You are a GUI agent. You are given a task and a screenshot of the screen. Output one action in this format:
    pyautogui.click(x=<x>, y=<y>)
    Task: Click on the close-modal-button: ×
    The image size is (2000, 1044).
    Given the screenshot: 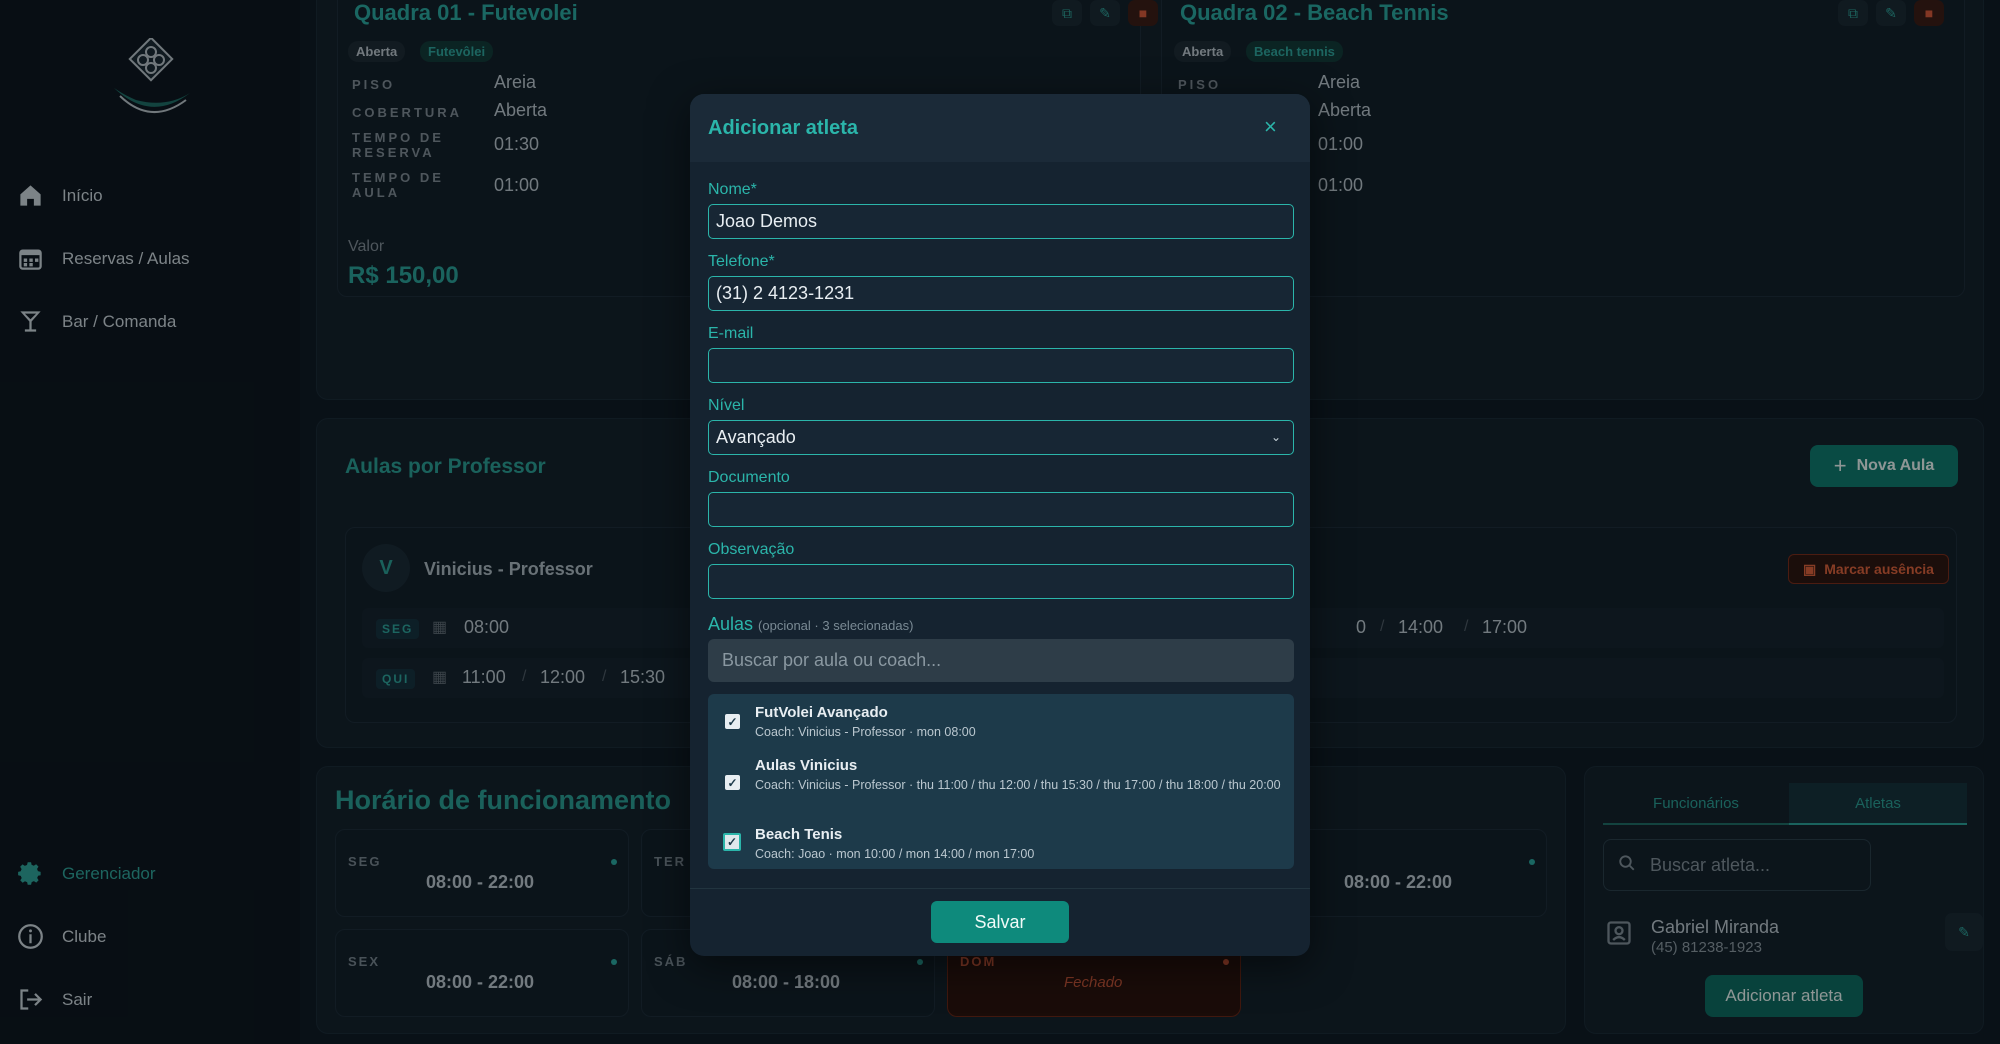 What is the action you would take?
    pyautogui.click(x=1270, y=127)
    